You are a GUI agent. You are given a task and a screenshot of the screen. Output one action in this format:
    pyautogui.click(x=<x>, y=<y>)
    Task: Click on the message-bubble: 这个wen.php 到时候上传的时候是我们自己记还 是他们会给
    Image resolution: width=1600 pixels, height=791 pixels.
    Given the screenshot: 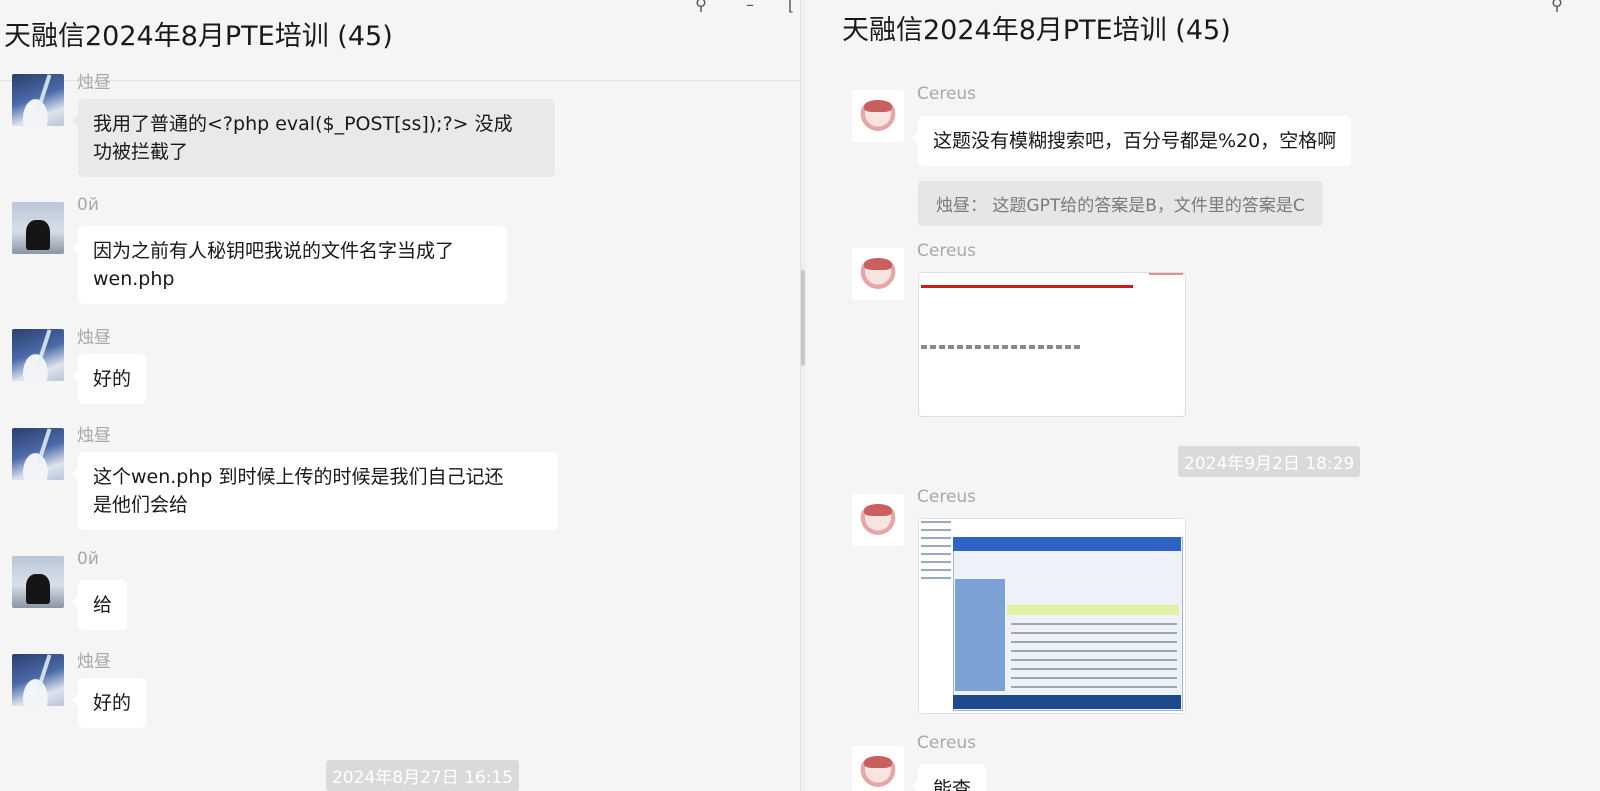 What is the action you would take?
    pyautogui.click(x=315, y=491)
    